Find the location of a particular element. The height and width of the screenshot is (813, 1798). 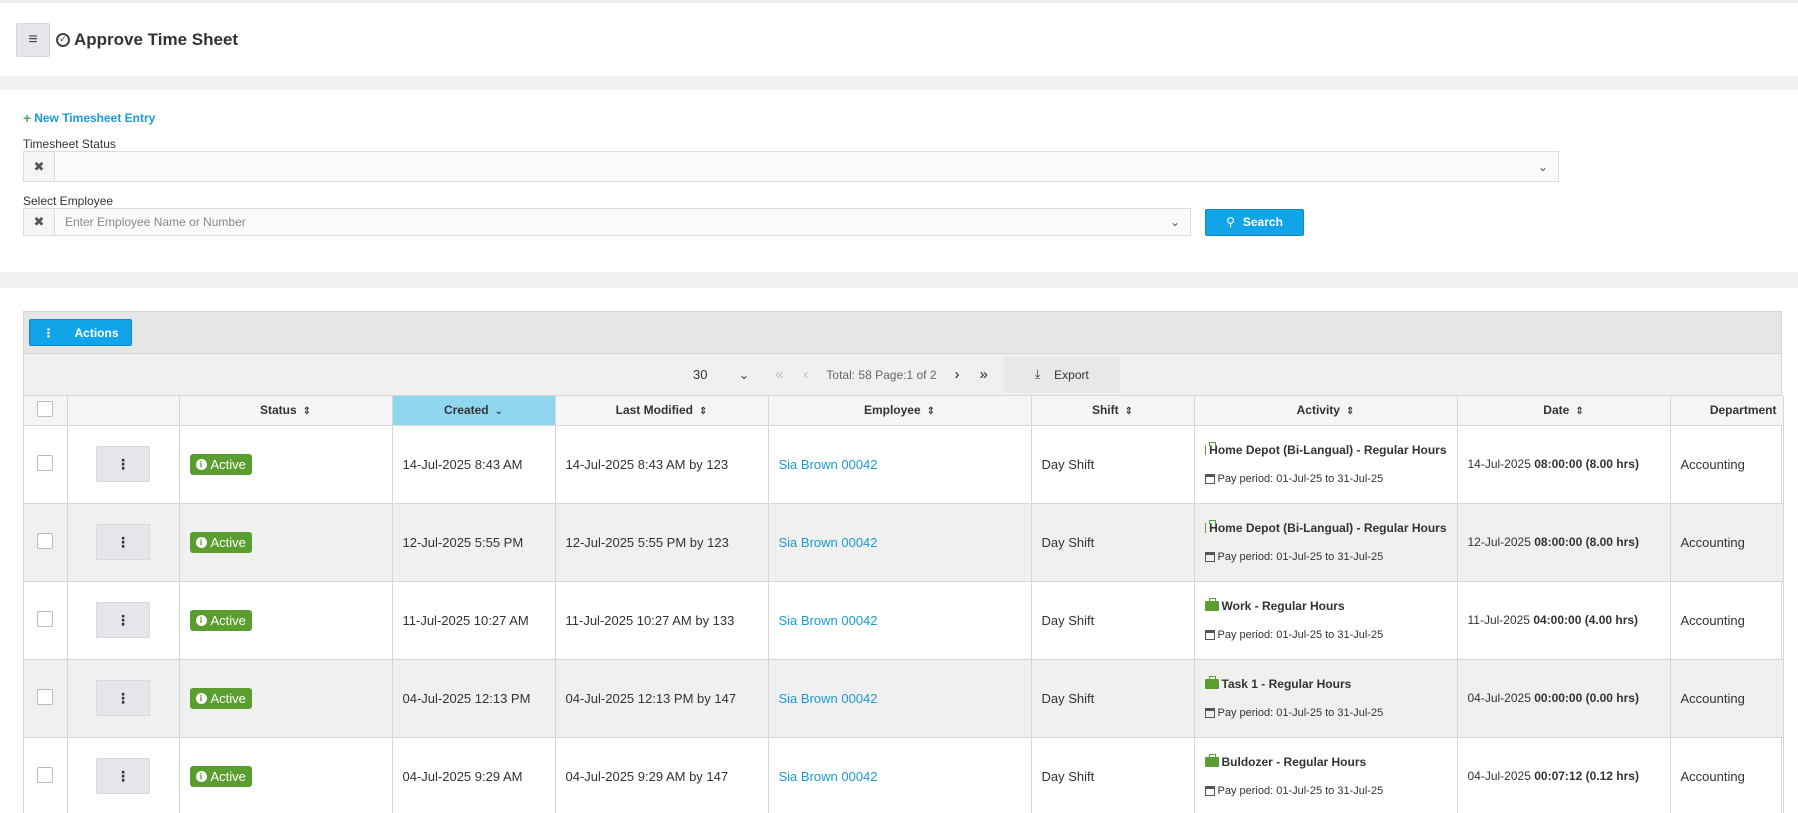

employee-input: Enter Employee Name or Number is located at coordinates (607, 222).